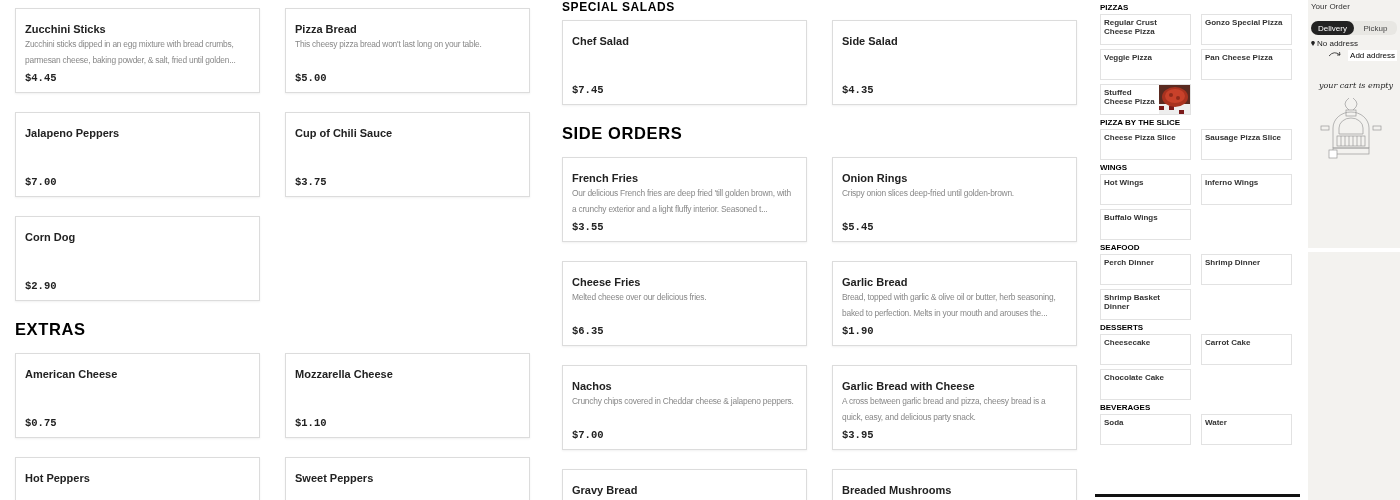 The image size is (1400, 500). Describe the element at coordinates (311, 182) in the screenshot. I see `item-price: $3.75` at that location.